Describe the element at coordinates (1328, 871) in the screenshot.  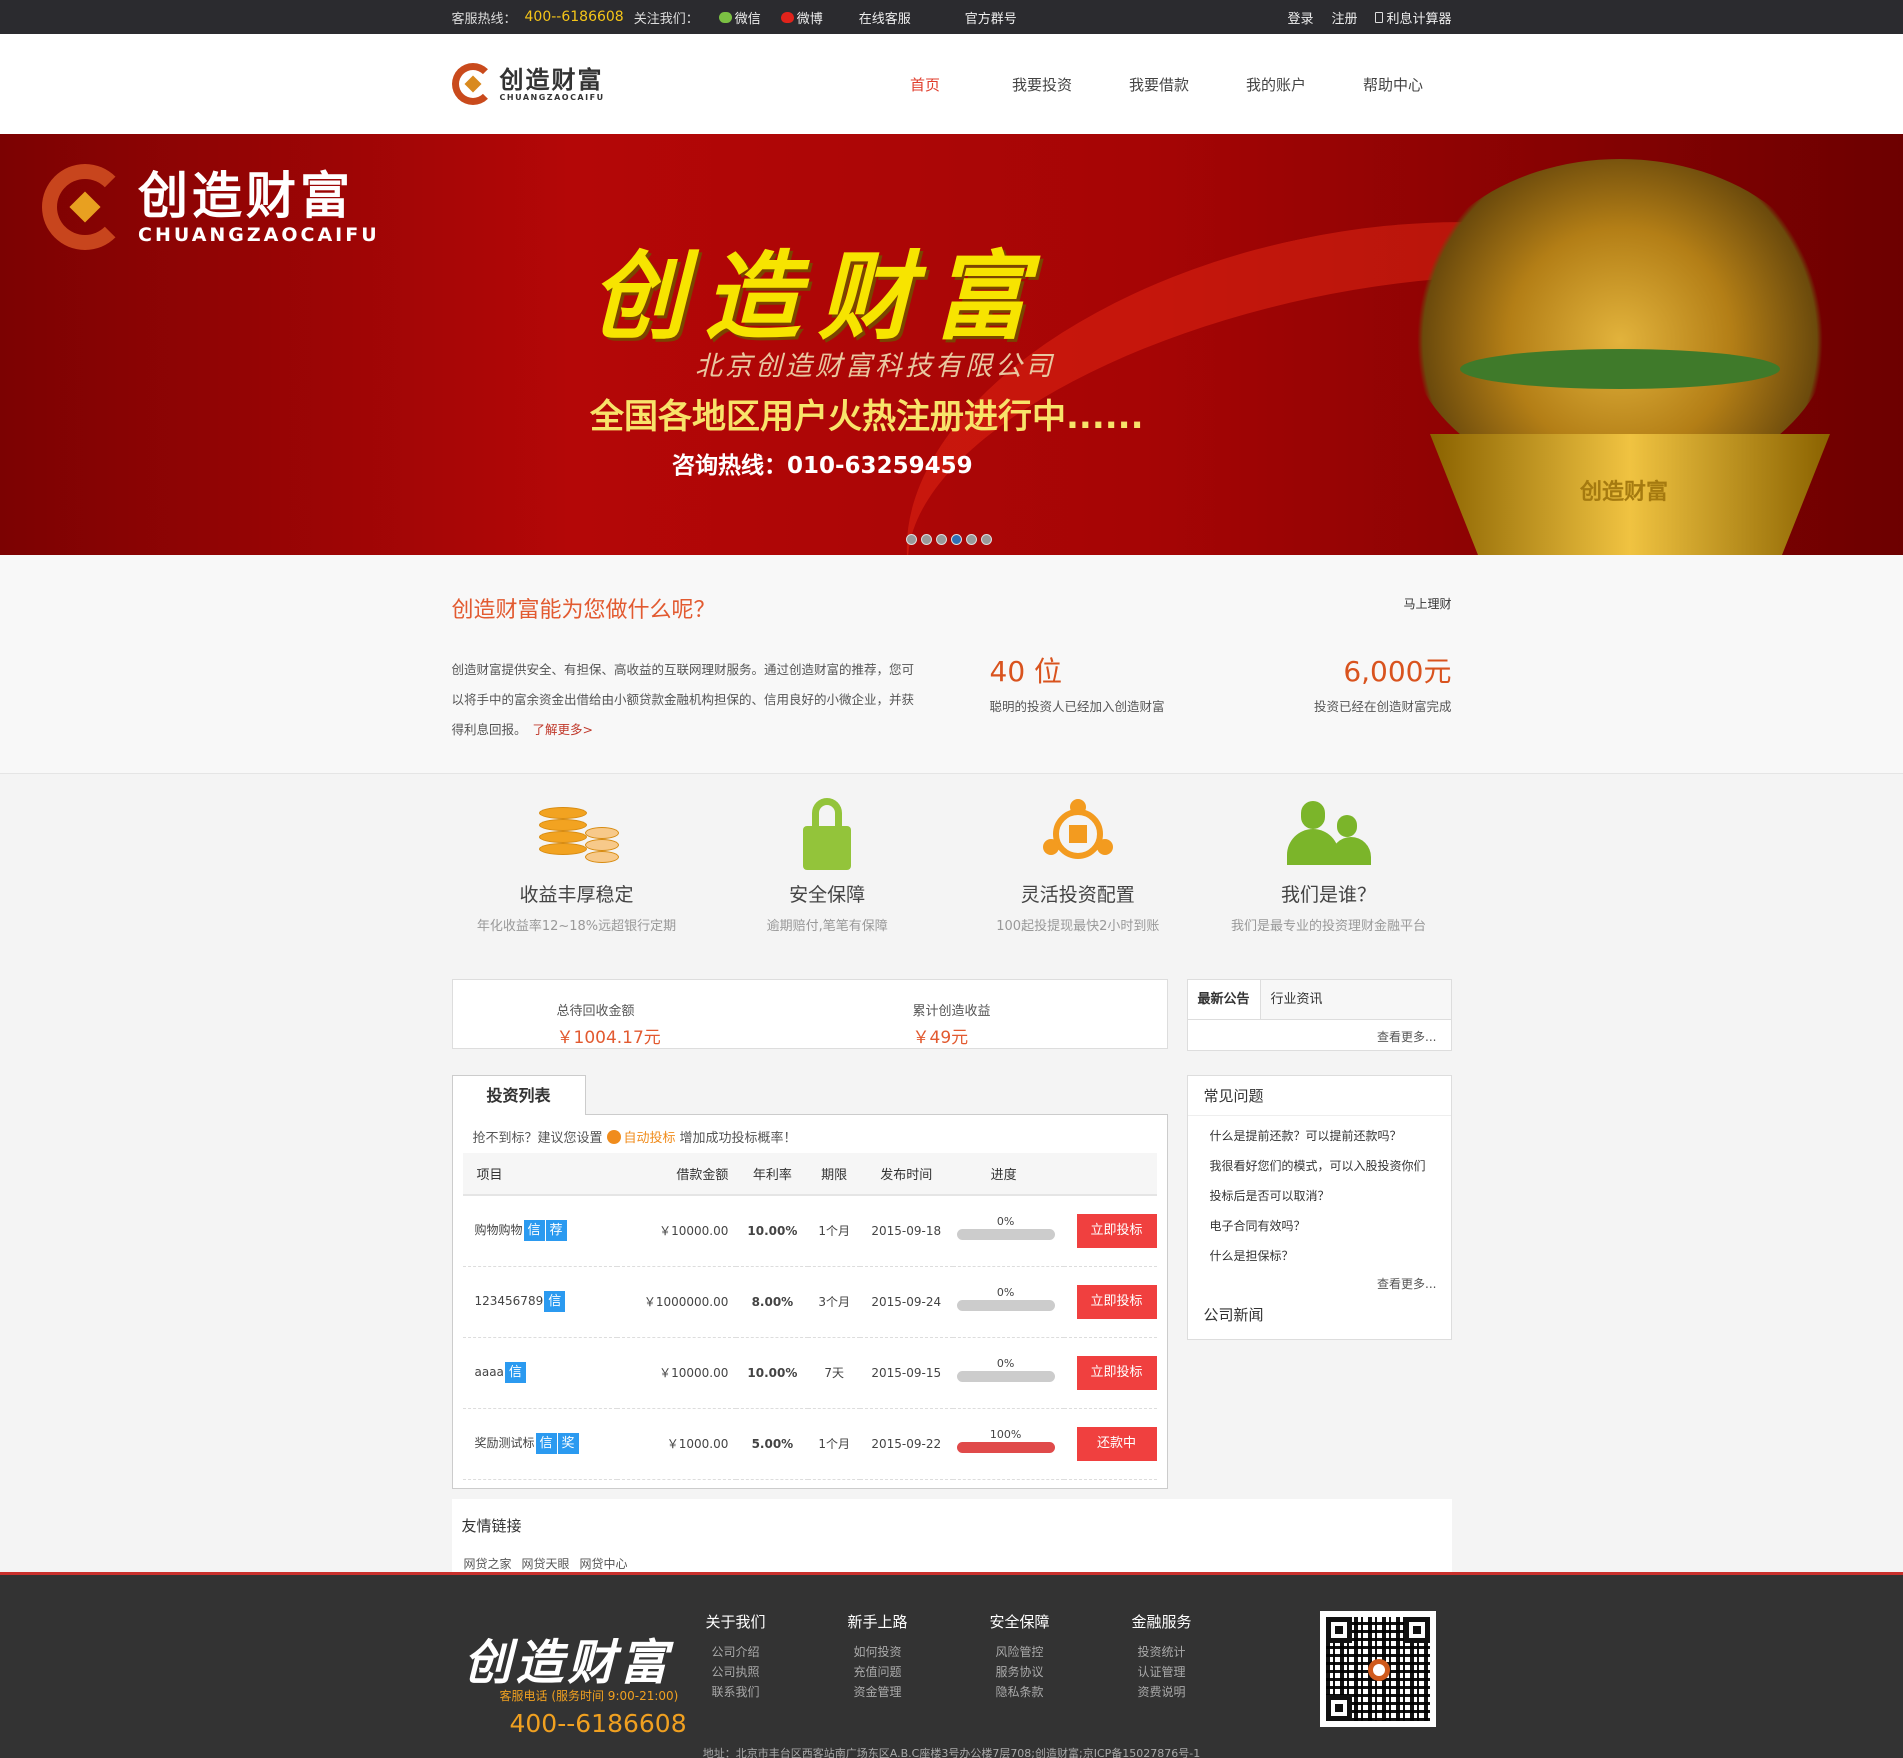
I see `feature-about: 我们是谁？ 我们是最专业的投资理财金融平台` at that location.